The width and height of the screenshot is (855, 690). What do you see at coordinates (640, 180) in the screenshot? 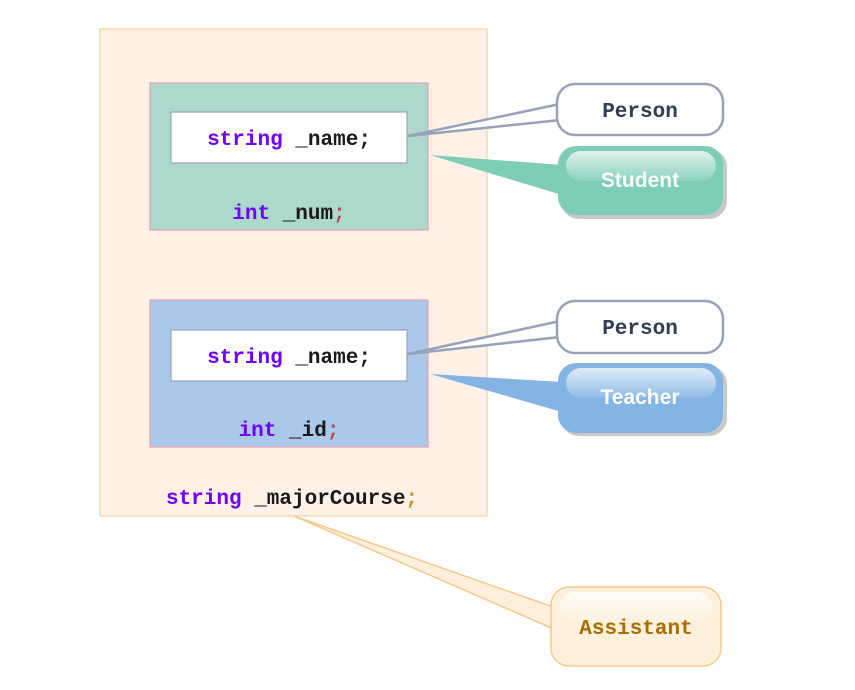
I see `svg-text: Student` at bounding box center [640, 180].